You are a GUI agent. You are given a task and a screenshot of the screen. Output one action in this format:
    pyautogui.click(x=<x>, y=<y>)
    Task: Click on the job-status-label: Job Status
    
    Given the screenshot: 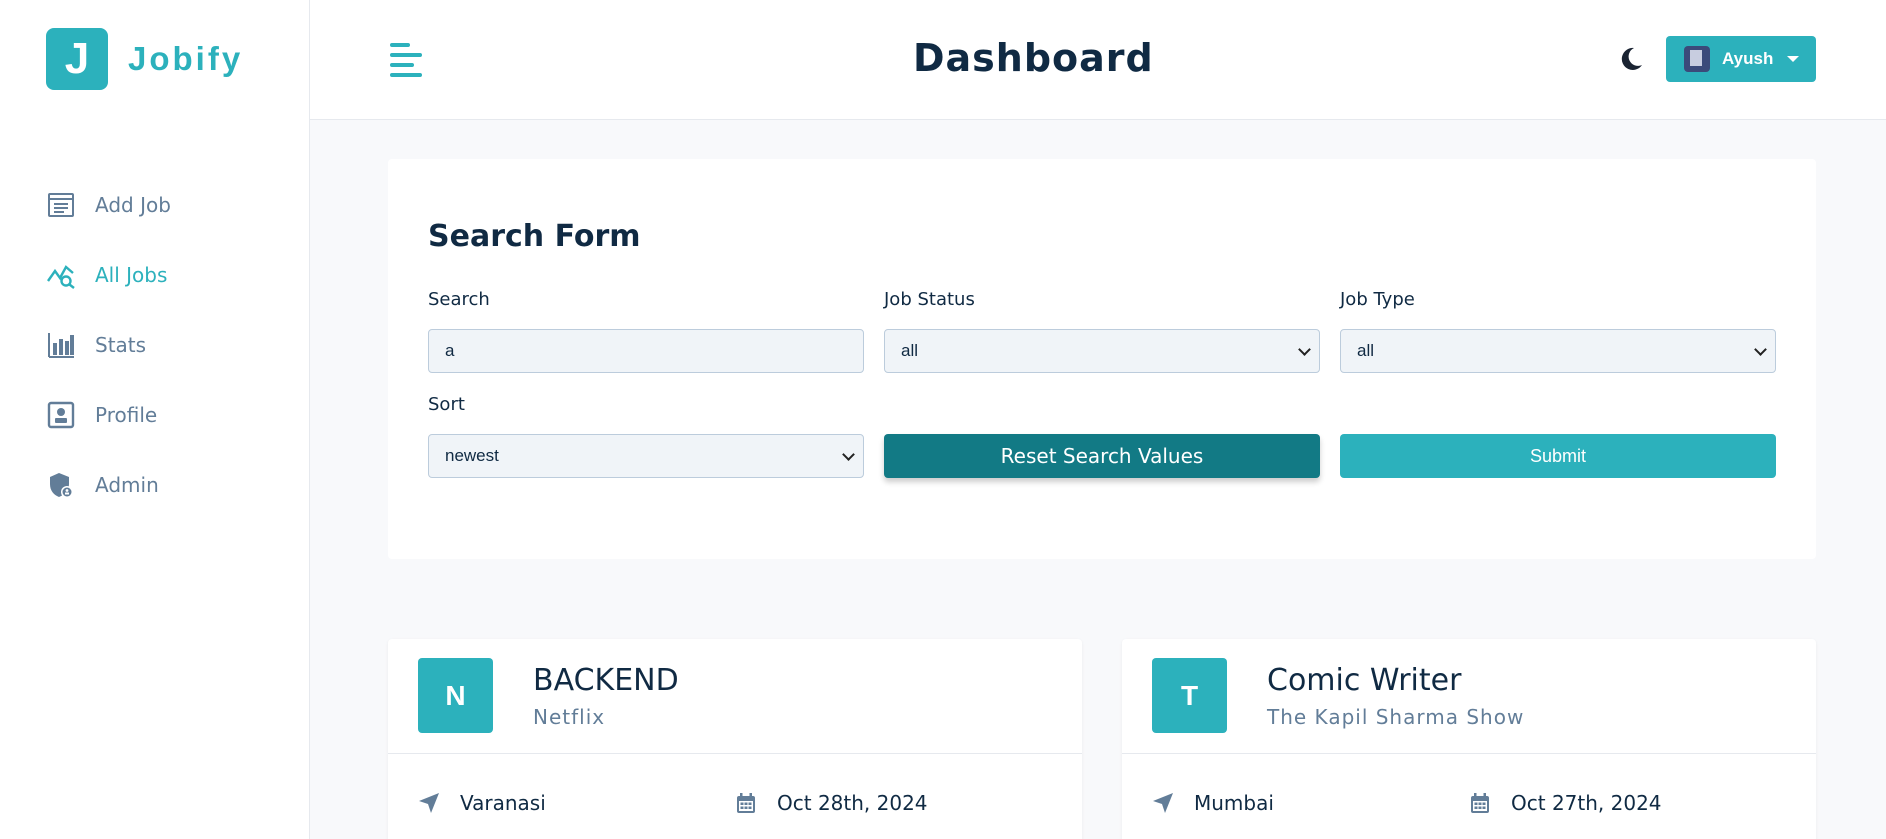 What is the action you would take?
    pyautogui.click(x=929, y=299)
    